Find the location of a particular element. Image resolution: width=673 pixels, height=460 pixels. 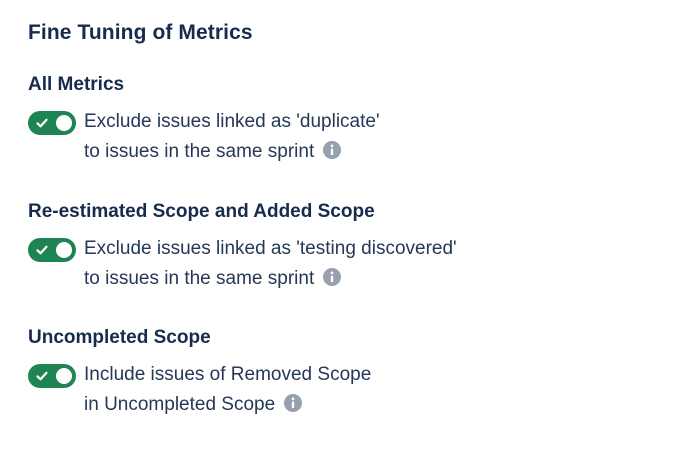

testing-discovered-exclusion-toggle is located at coordinates (52, 250).